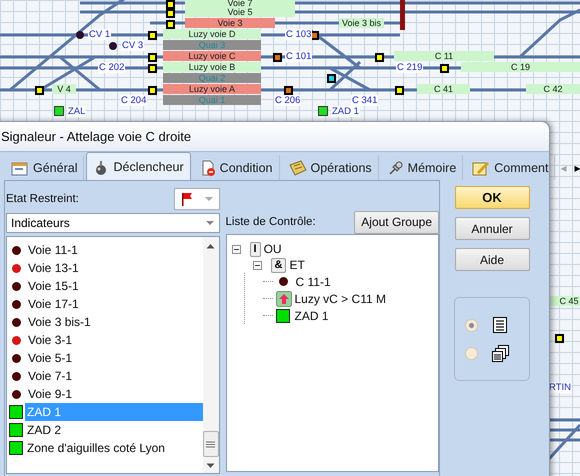 The image size is (580, 476). Describe the element at coordinates (212, 67) in the screenshot. I see `track-block: Luzy voie B` at that location.